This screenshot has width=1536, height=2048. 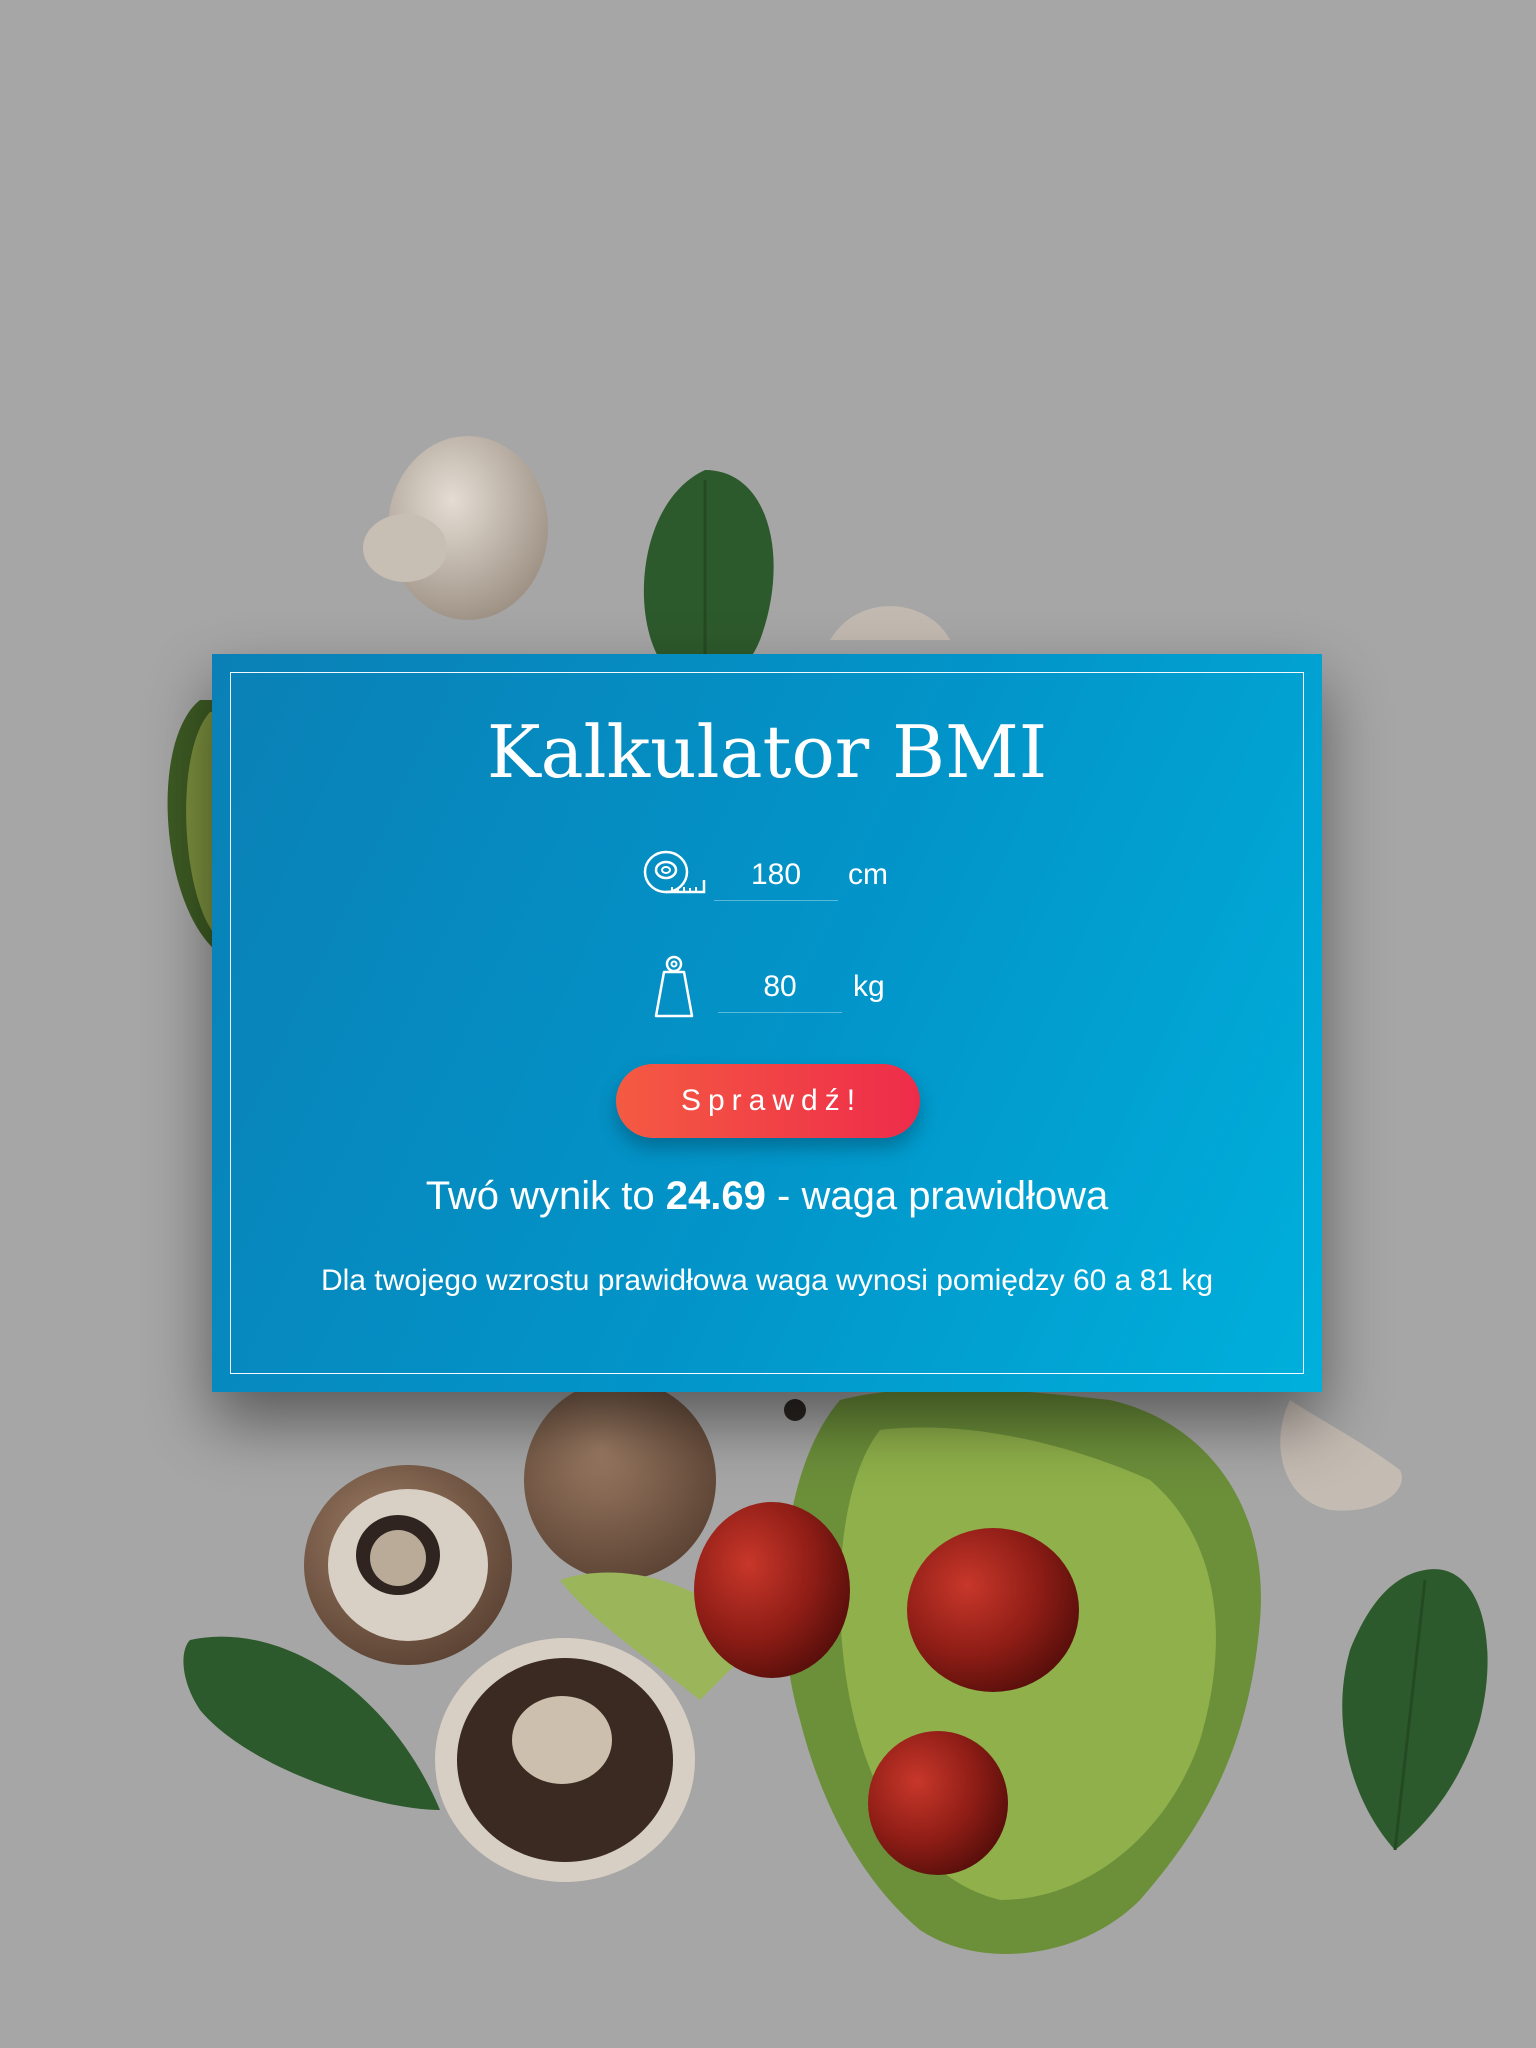 I want to click on page-title: Kalkulator BMI, so click(x=767, y=752).